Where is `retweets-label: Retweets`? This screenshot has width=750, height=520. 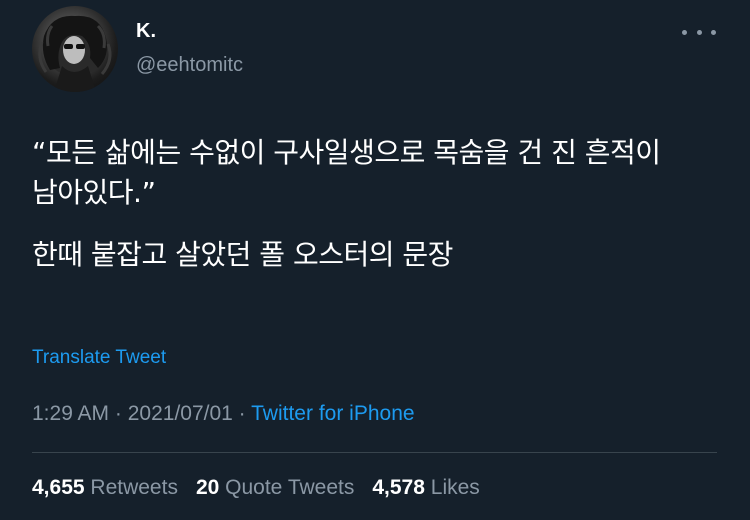
retweets-label: Retweets is located at coordinates (134, 487).